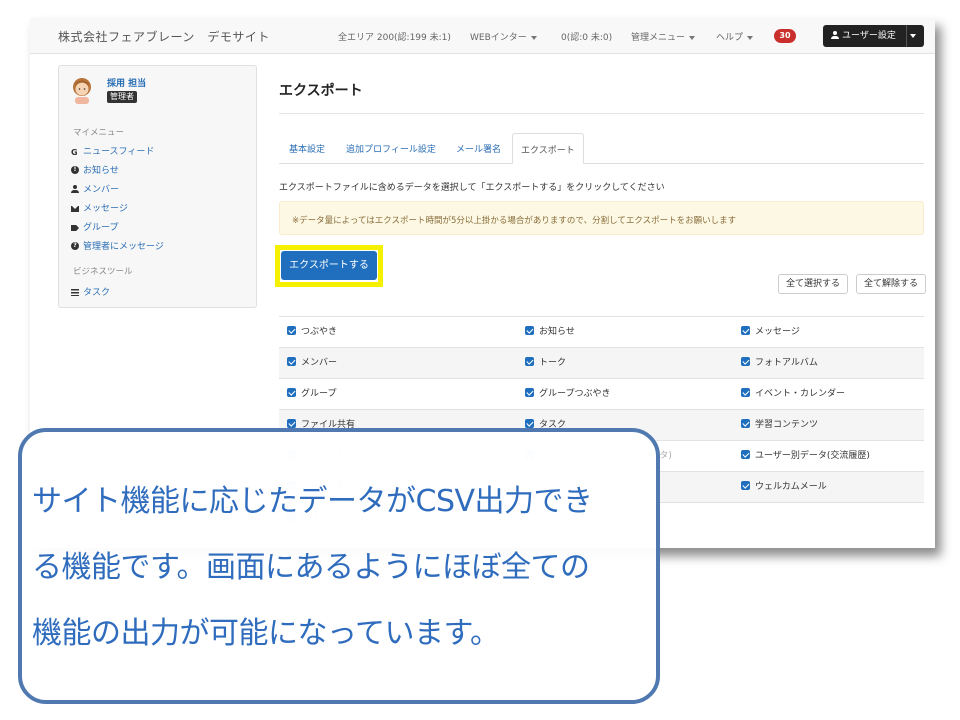 This screenshot has height=720, width=960. I want to click on export-option: フォトアルバム, so click(779, 363).